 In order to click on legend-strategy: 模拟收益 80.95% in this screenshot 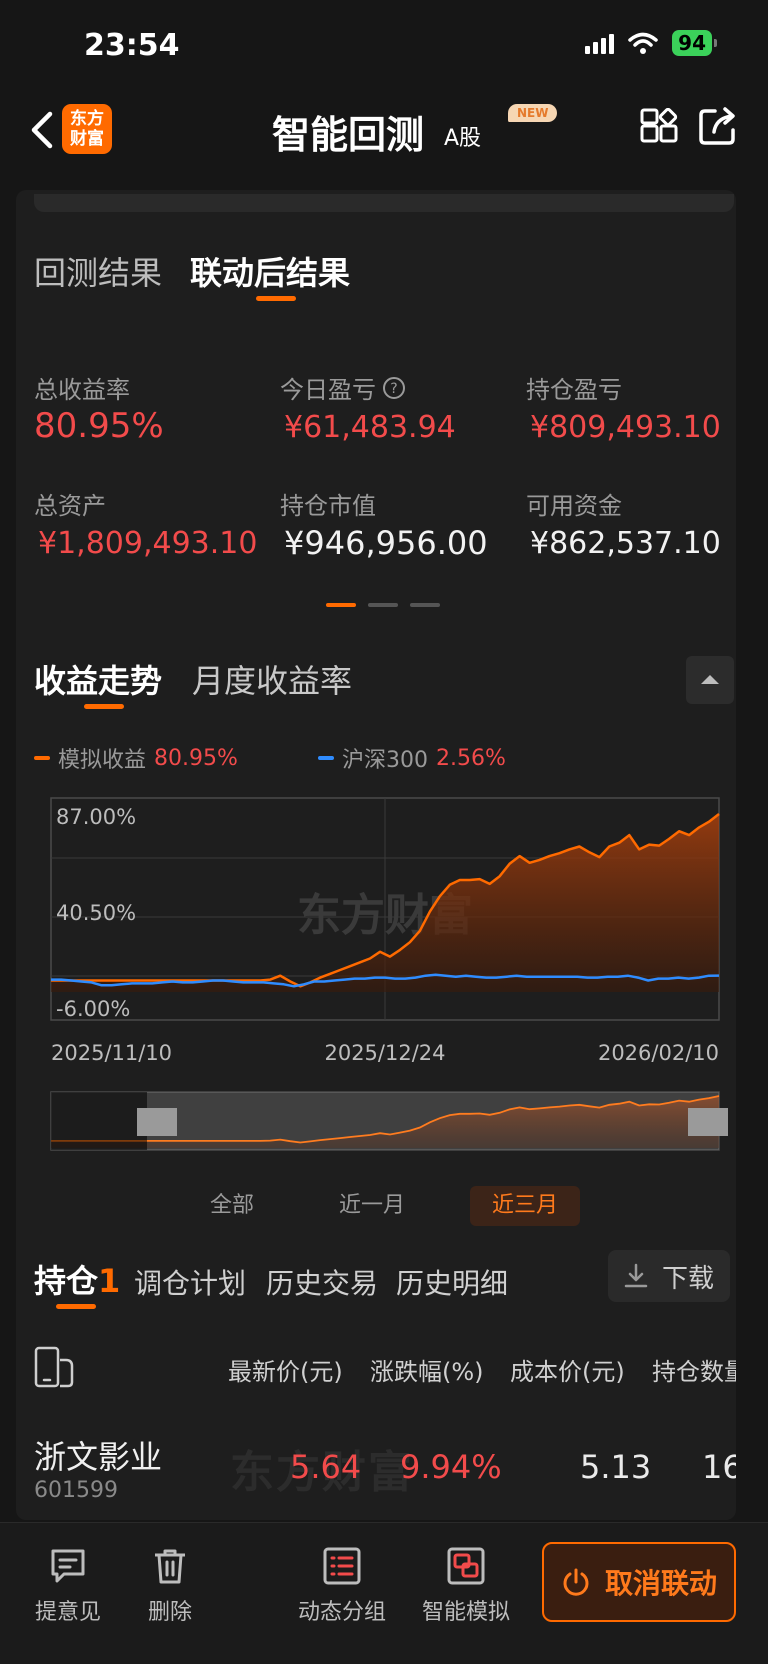, I will do `click(136, 758)`.